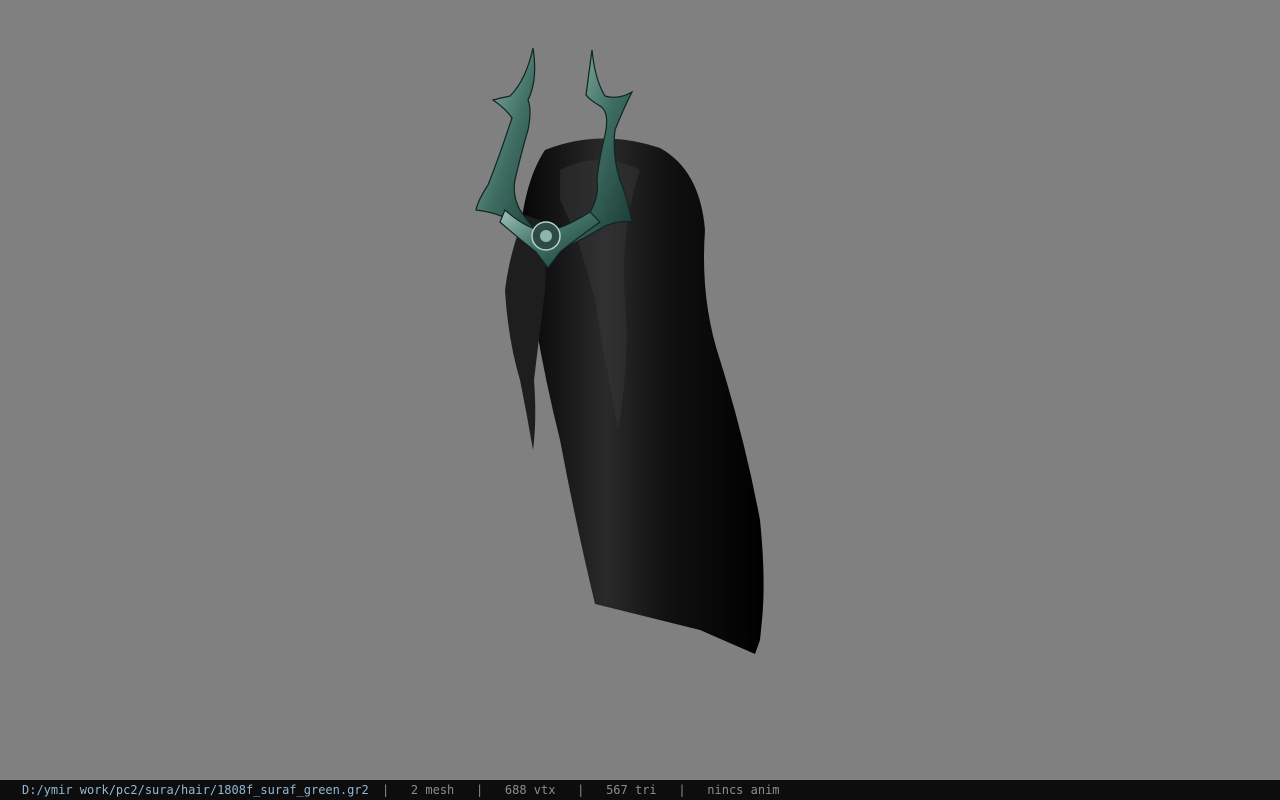  What do you see at coordinates (631, 790) in the screenshot?
I see `triangle-count: 567 tri` at bounding box center [631, 790].